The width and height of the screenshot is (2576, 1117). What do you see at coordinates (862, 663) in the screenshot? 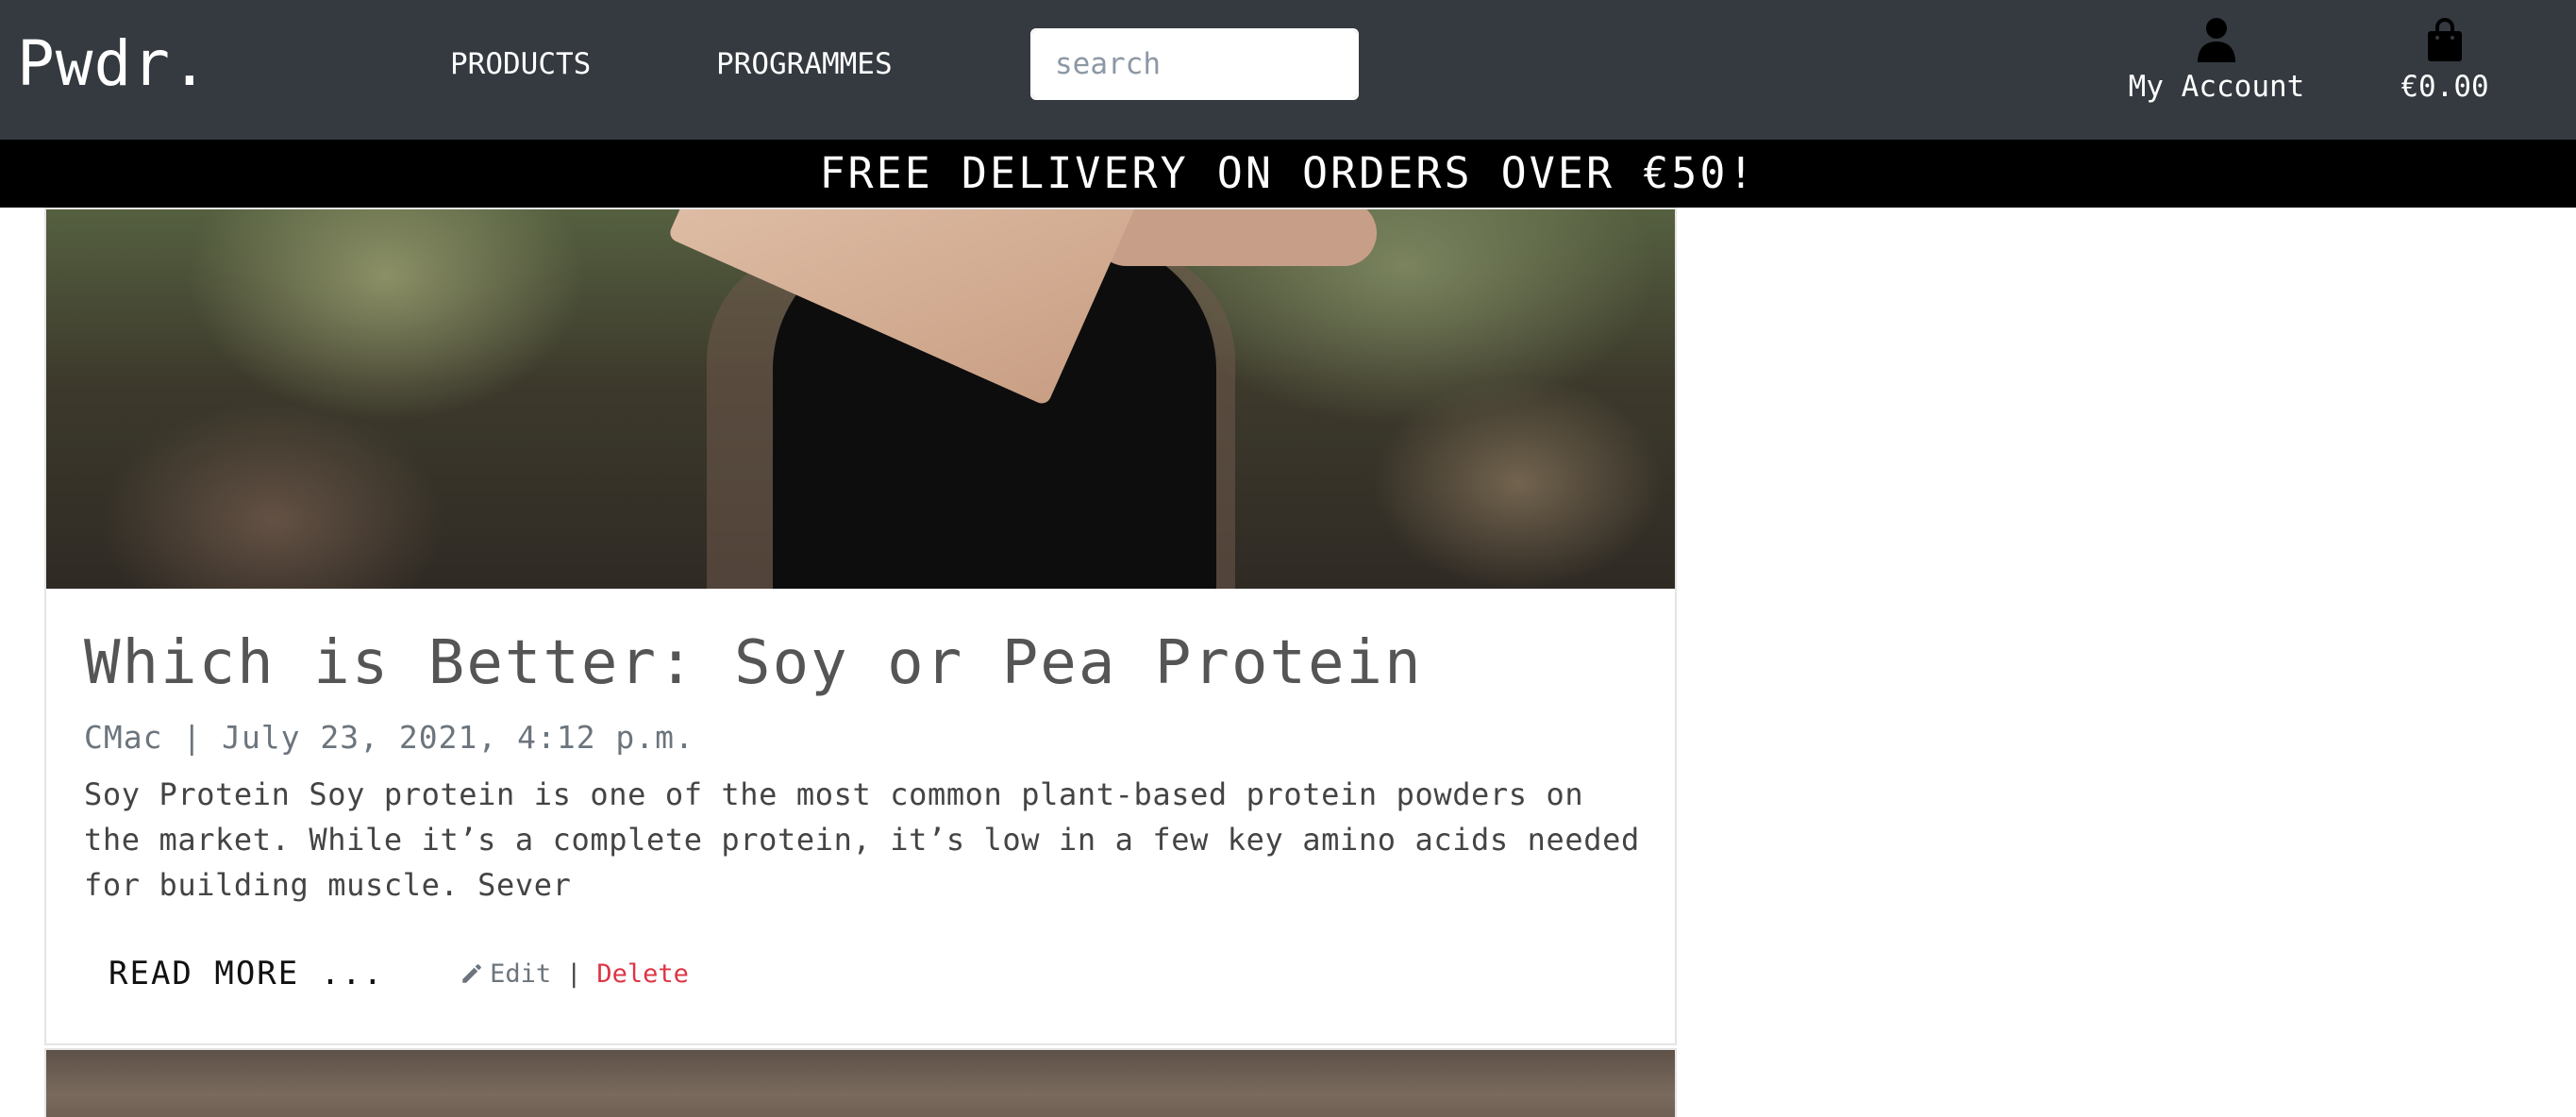
I see `post-title: Which is Better: Soy or Pea Protein` at bounding box center [862, 663].